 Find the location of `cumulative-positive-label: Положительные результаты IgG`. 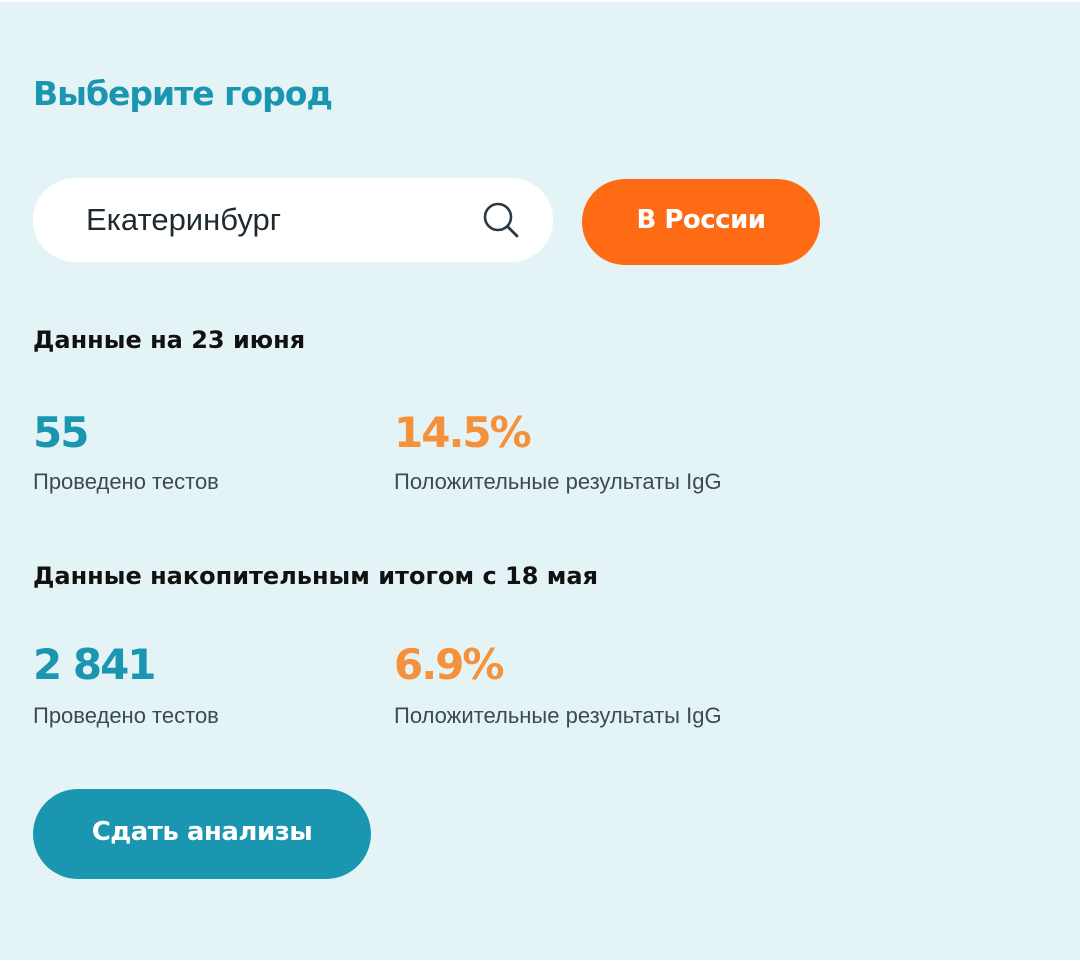

cumulative-positive-label: Положительные результаты IgG is located at coordinates (558, 715).